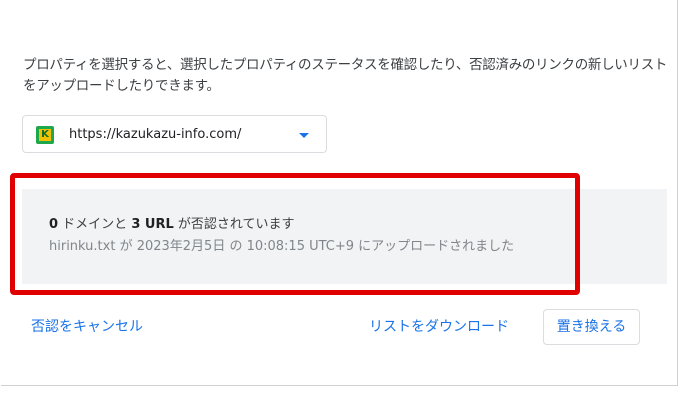 Image resolution: width=680 pixels, height=400 pixels. I want to click on download-list-button: リストをダウンロード, so click(439, 327).